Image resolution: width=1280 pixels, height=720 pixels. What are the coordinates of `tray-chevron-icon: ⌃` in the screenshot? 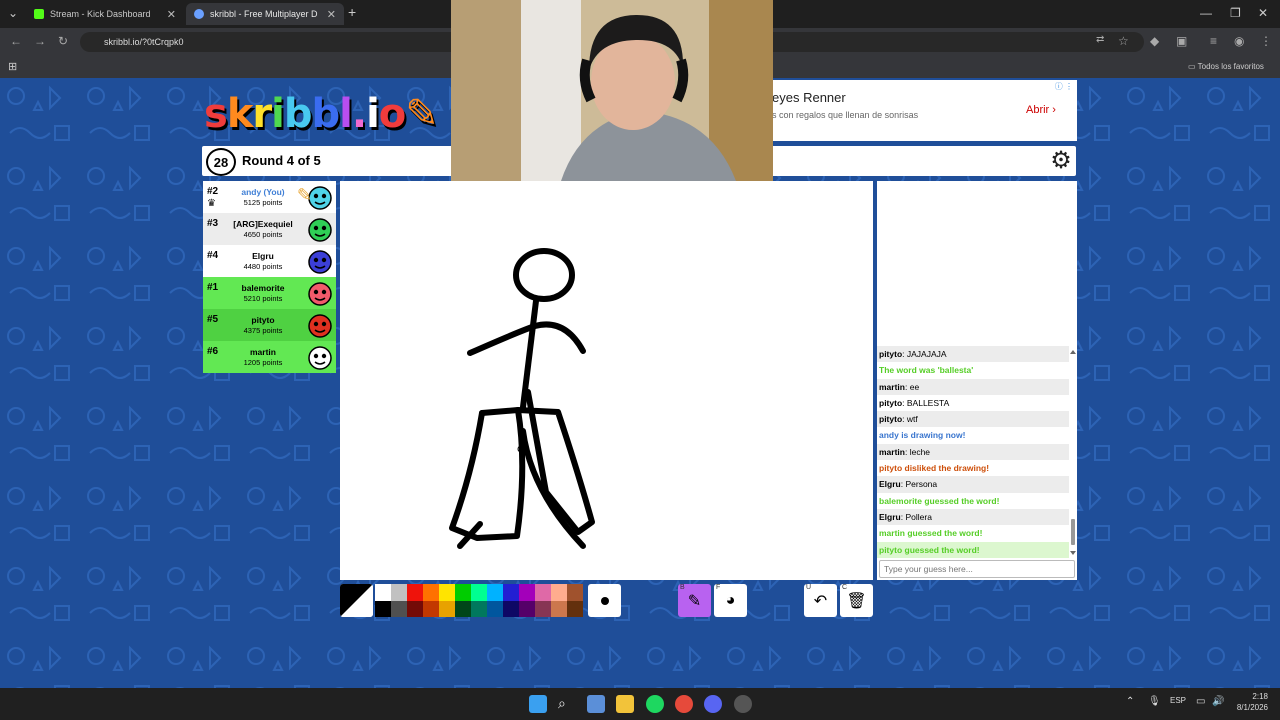 It's located at (1130, 701).